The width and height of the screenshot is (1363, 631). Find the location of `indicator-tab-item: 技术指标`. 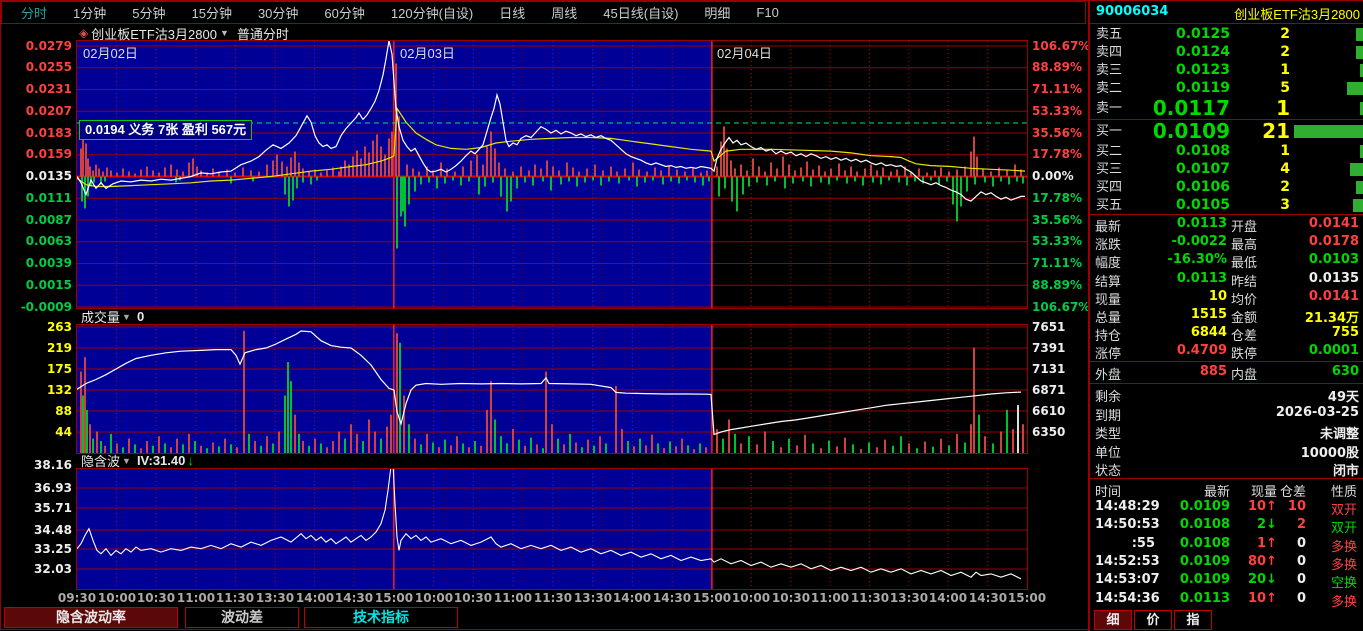

indicator-tab-item: 技术指标 is located at coordinates (381, 617).